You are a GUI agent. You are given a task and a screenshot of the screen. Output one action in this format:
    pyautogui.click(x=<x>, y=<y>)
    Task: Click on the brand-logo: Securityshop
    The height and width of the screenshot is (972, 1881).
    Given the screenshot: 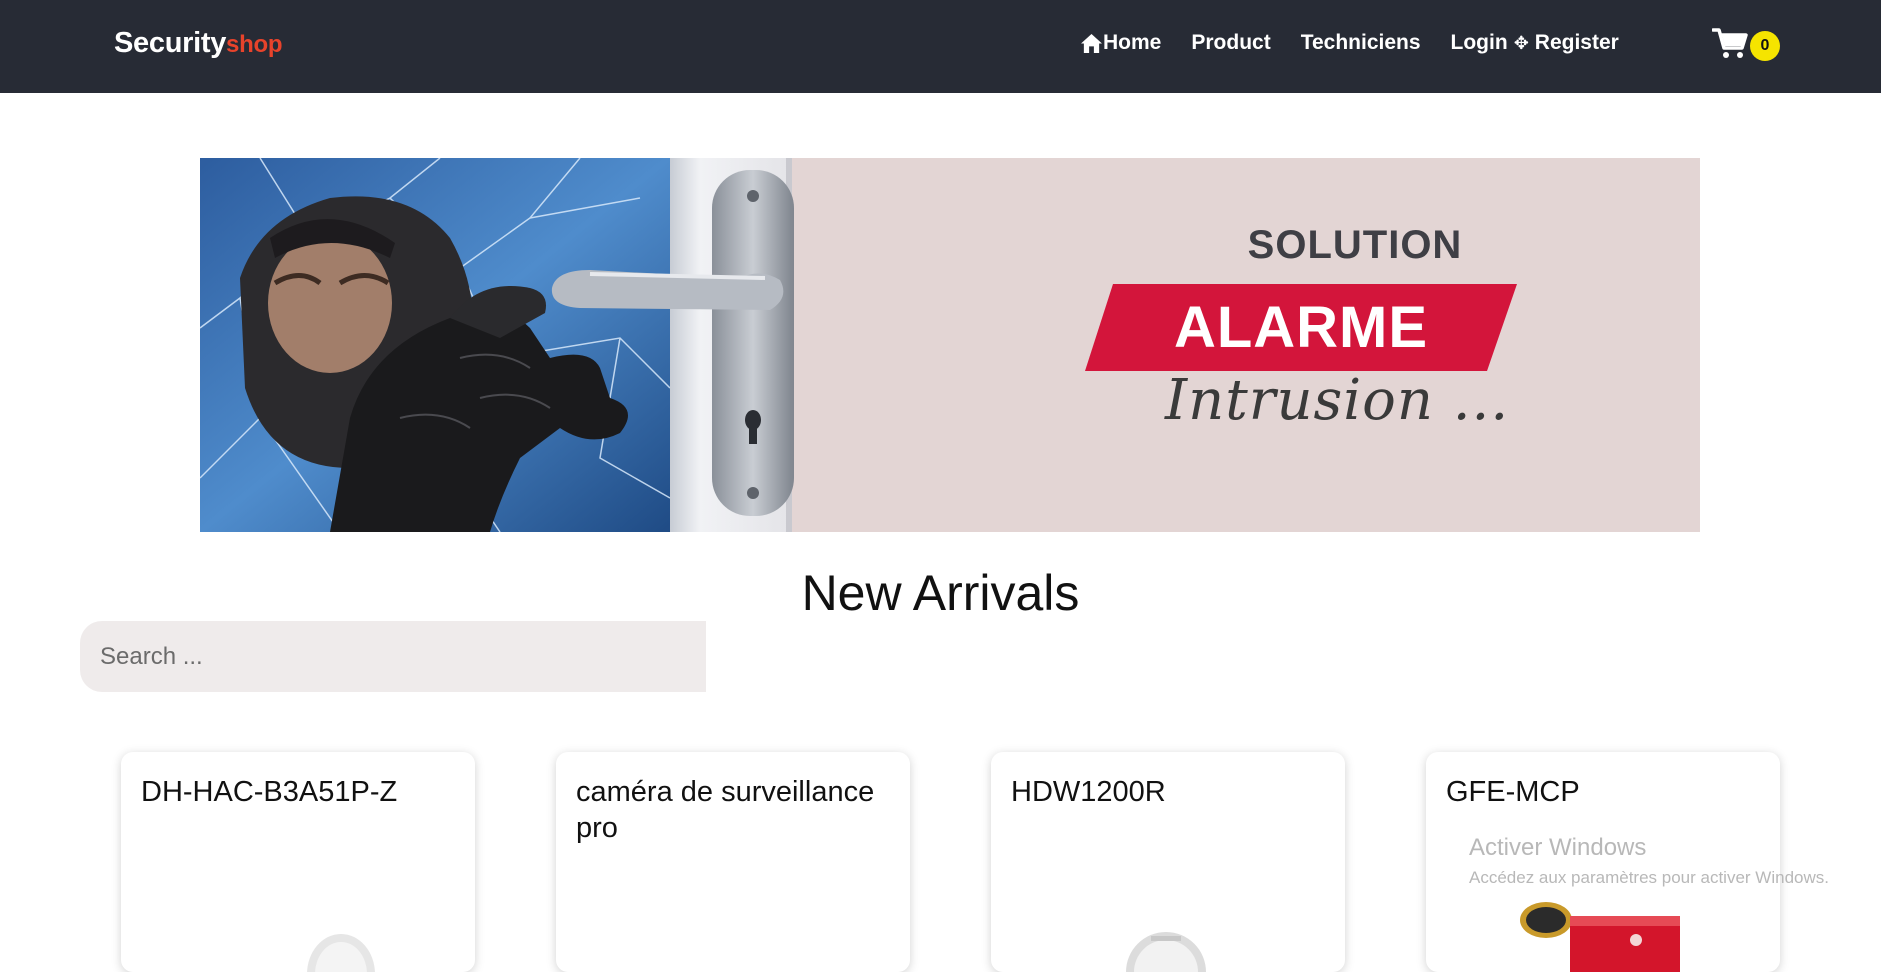 What is the action you would take?
    pyautogui.click(x=198, y=43)
    